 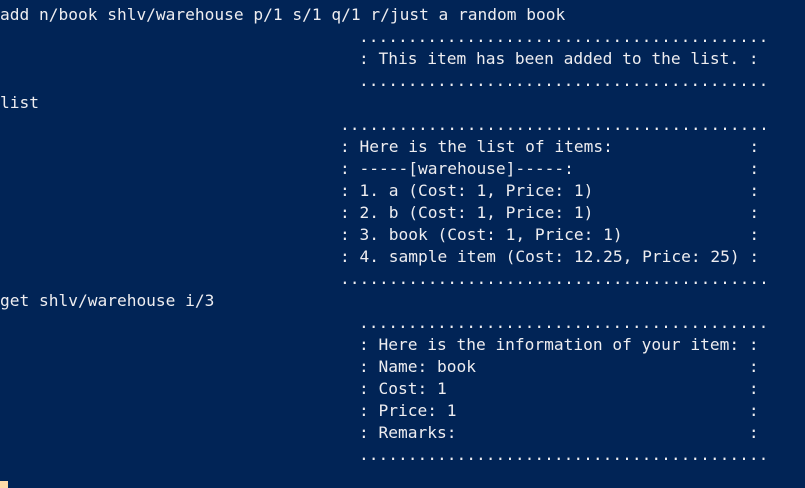 I want to click on list-output-shelf: : -----[warehouse]-----: :, so click(x=550, y=168).